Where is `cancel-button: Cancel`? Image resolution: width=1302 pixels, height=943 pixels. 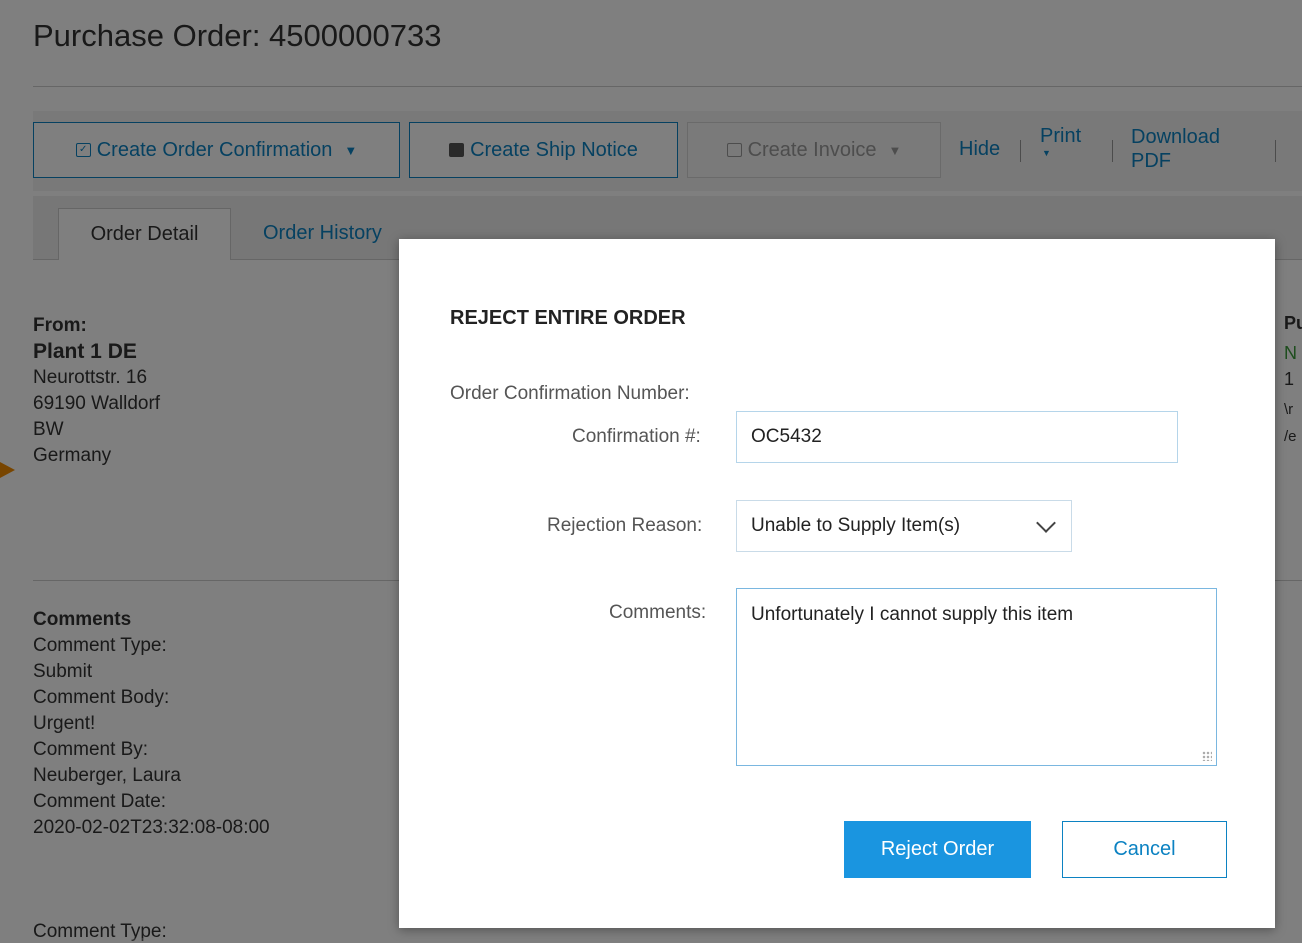 cancel-button: Cancel is located at coordinates (1144, 849).